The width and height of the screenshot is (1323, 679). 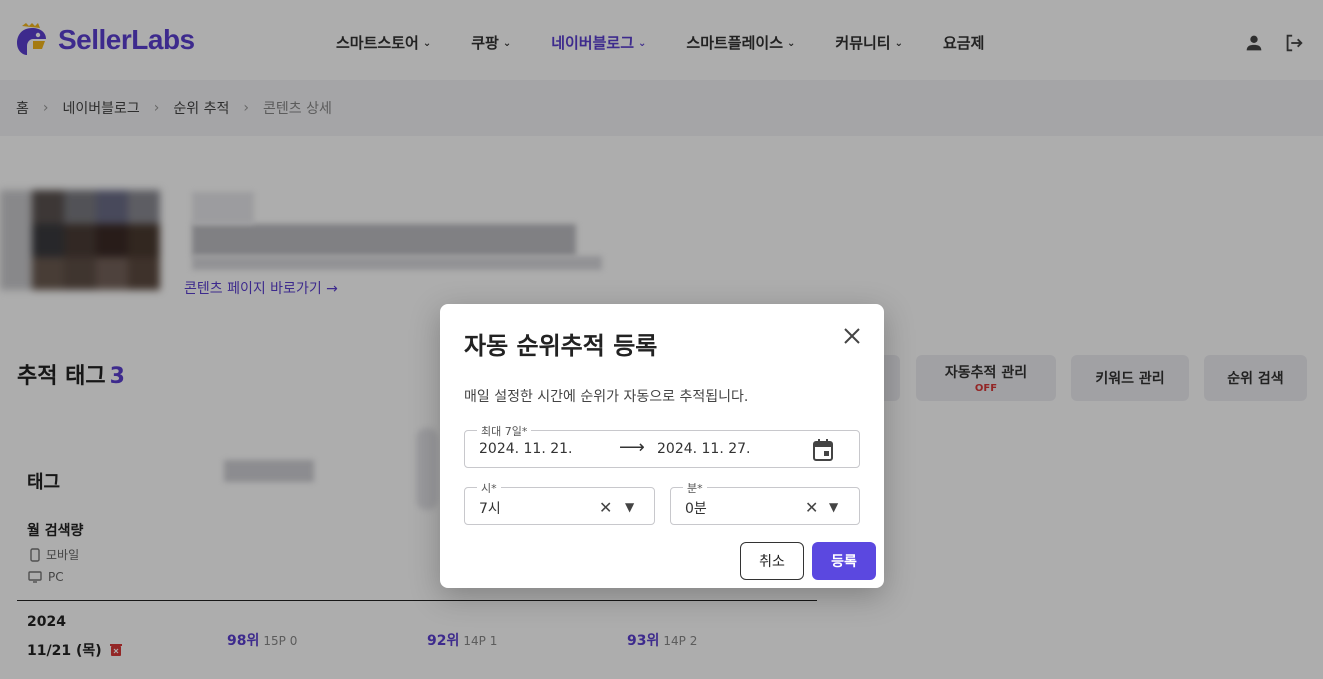 I want to click on minute-value: 0분, so click(x=696, y=509).